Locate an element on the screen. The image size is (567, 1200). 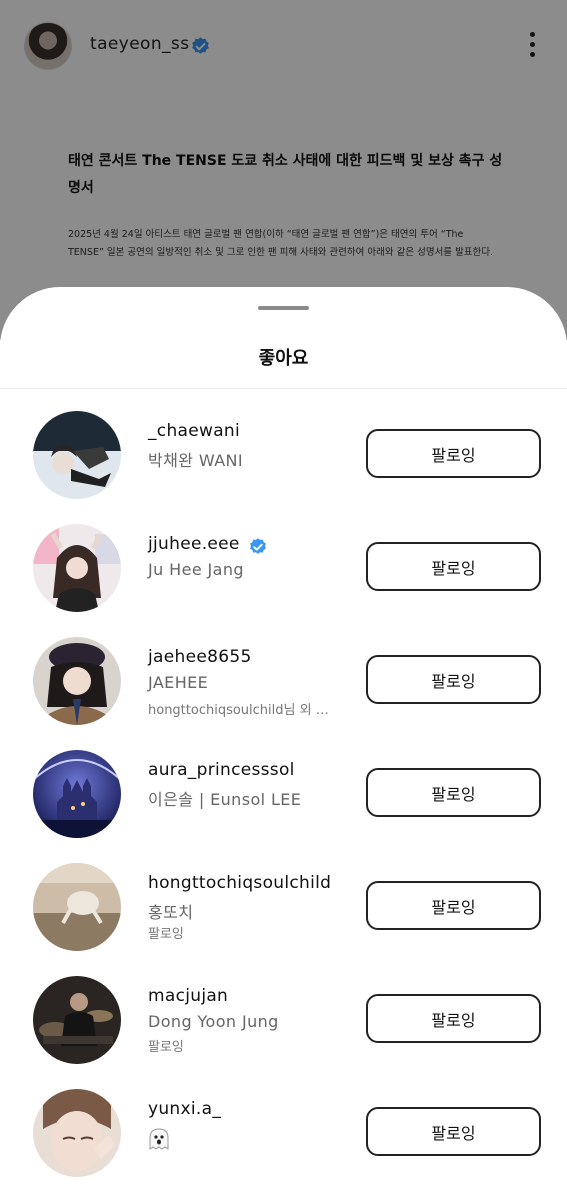
like-list-item: _chaewani 박채완 WANI 팔로잉 is located at coordinates (283, 455).